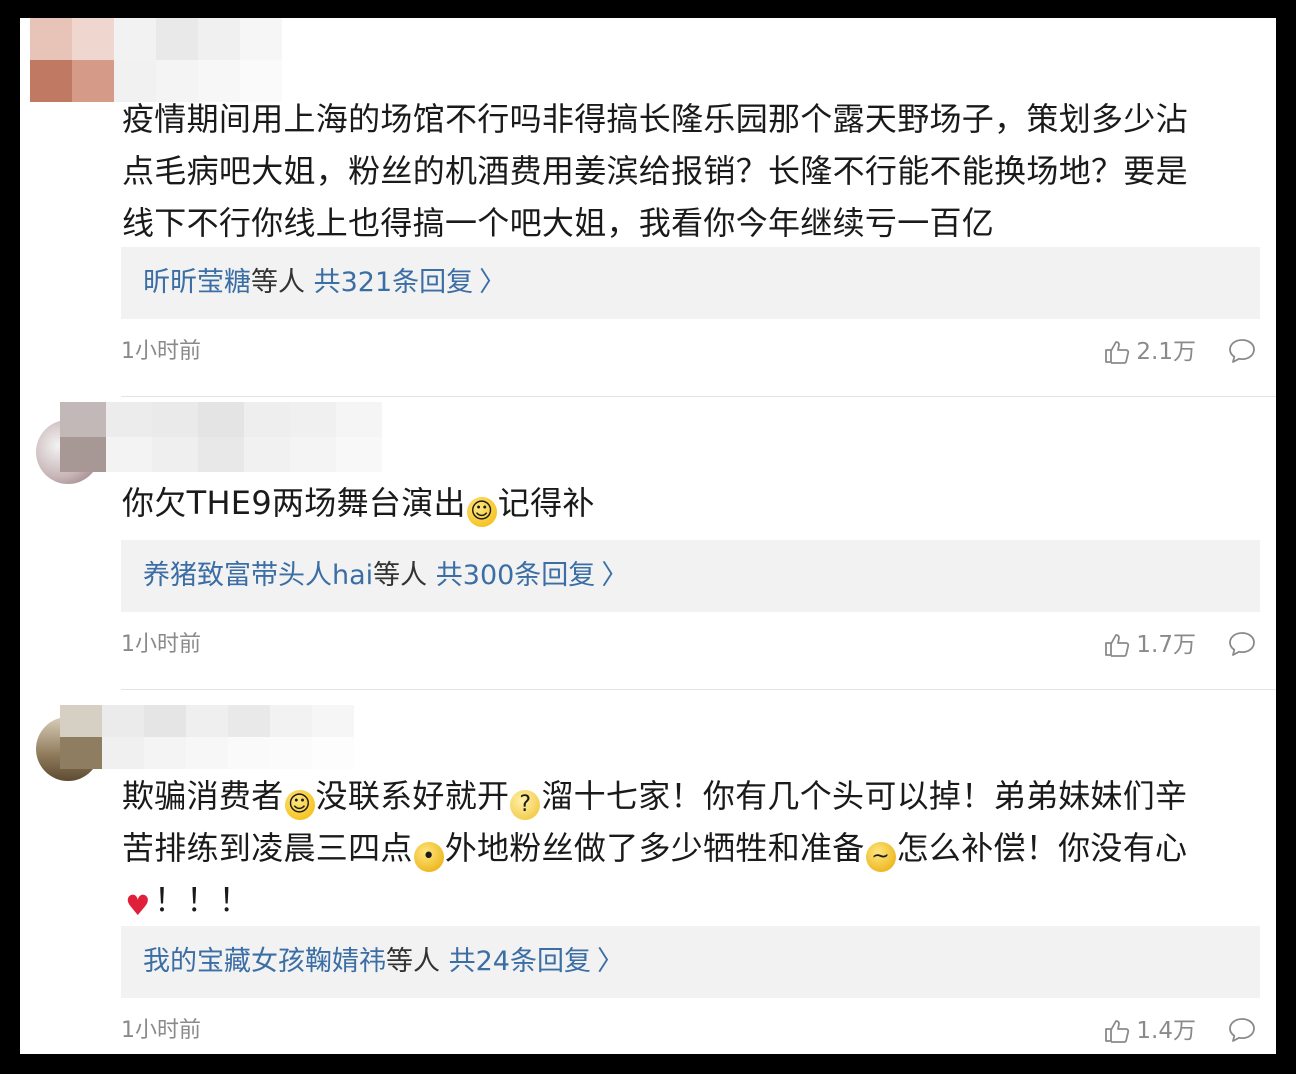  Describe the element at coordinates (197, 282) in the screenshot. I see `reply-user-link: 昕昕莹糖` at that location.